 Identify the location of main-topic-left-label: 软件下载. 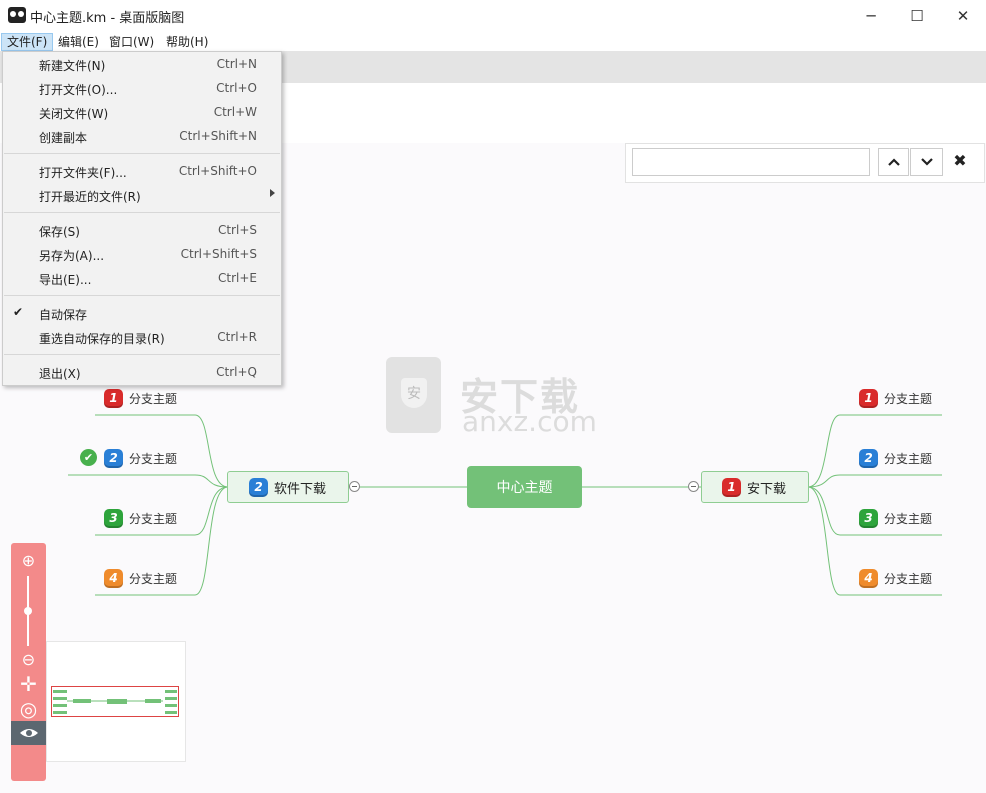
(300, 489).